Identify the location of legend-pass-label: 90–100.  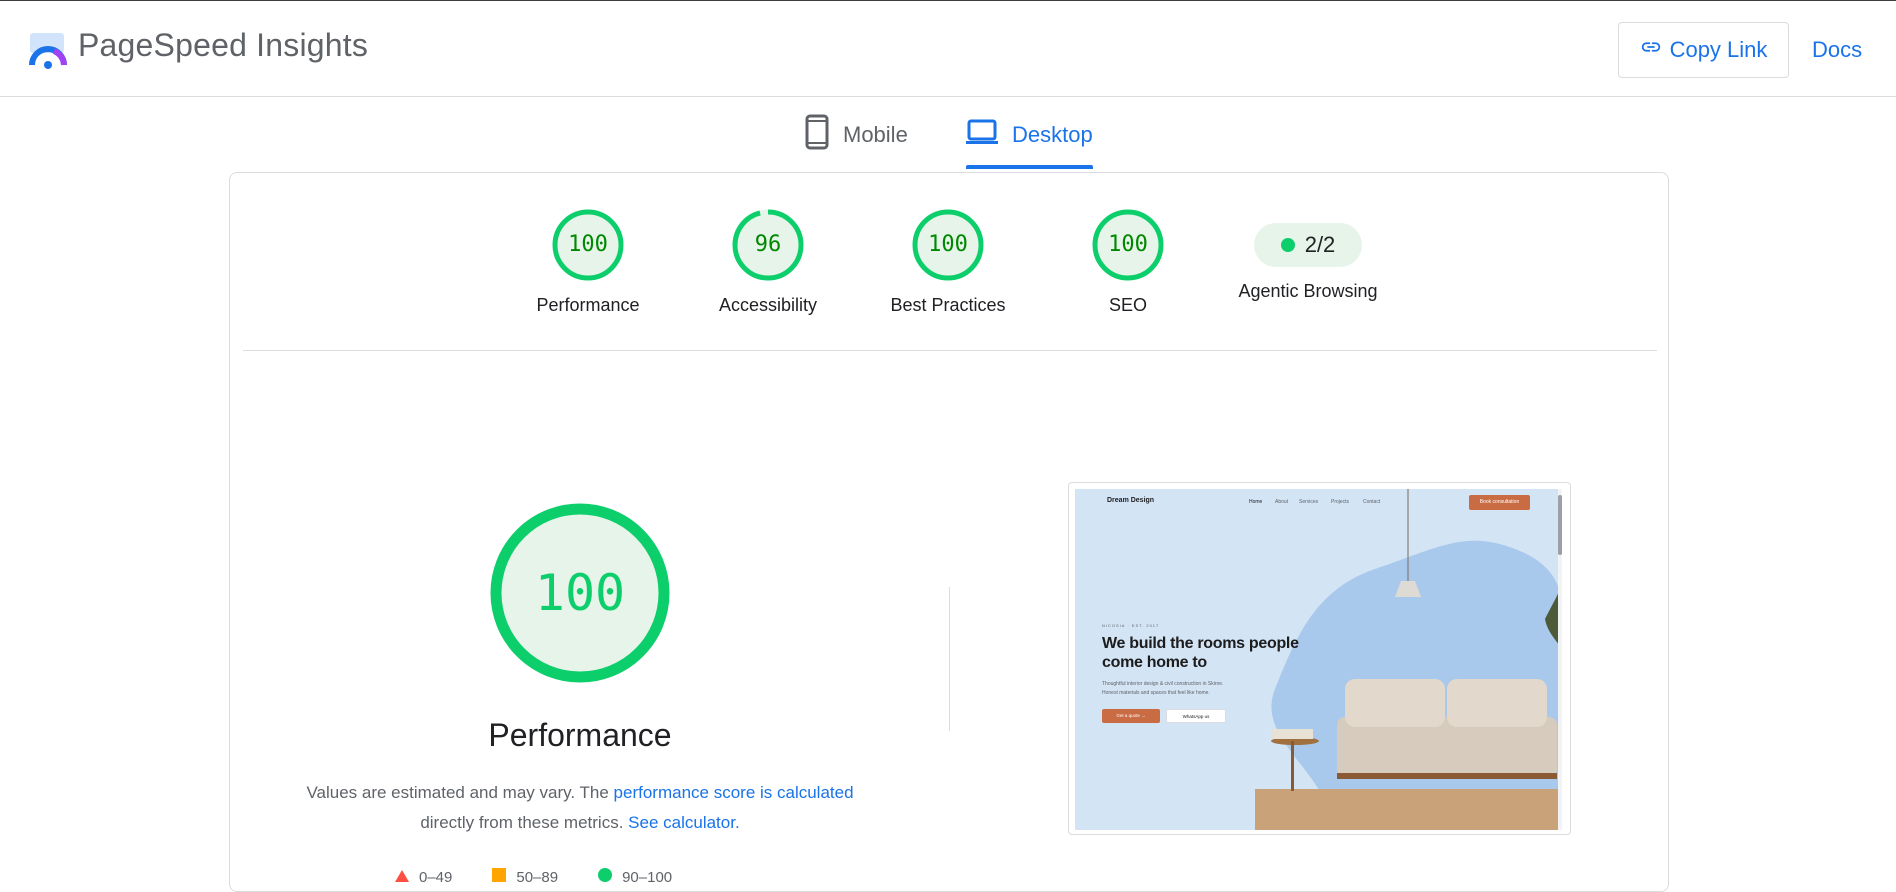
(647, 877).